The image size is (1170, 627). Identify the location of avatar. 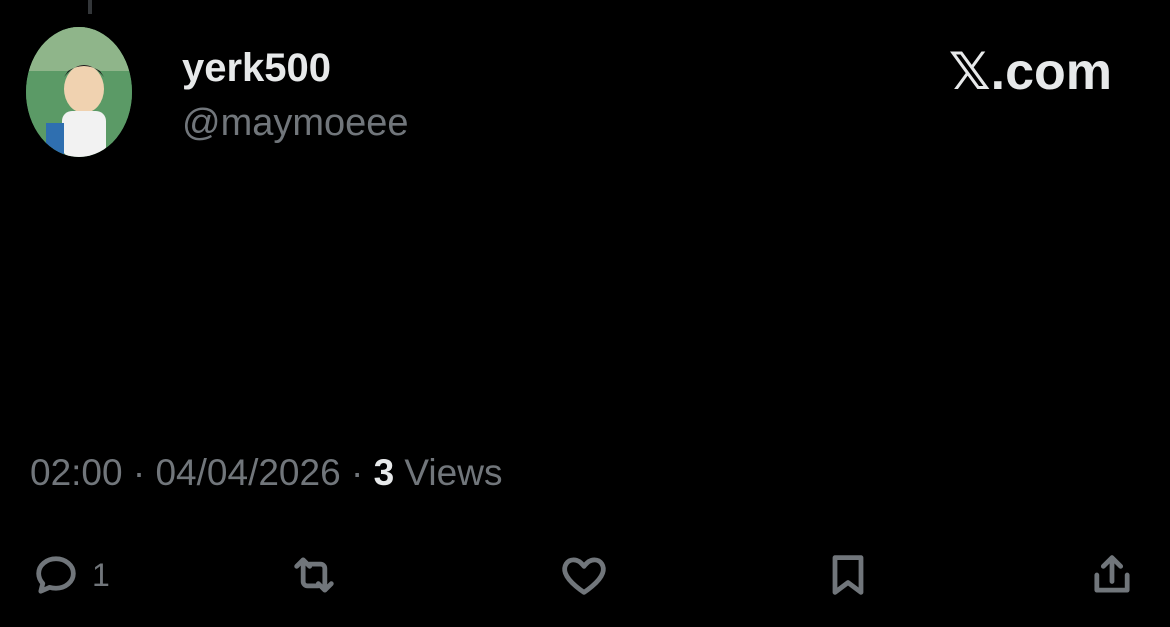
(79, 92).